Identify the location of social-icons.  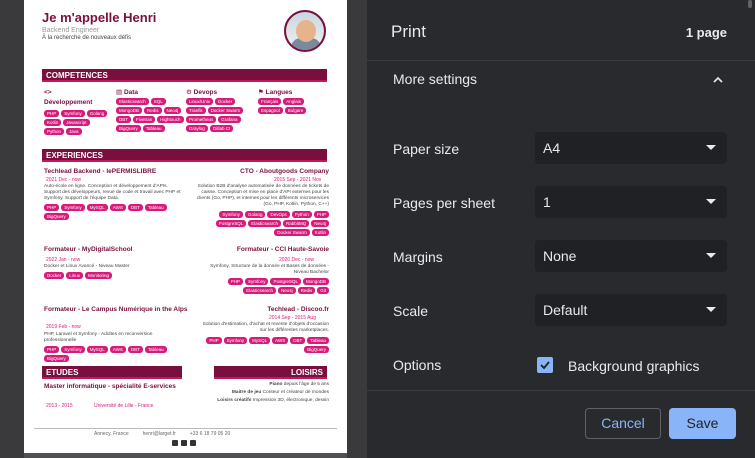
(184, 443).